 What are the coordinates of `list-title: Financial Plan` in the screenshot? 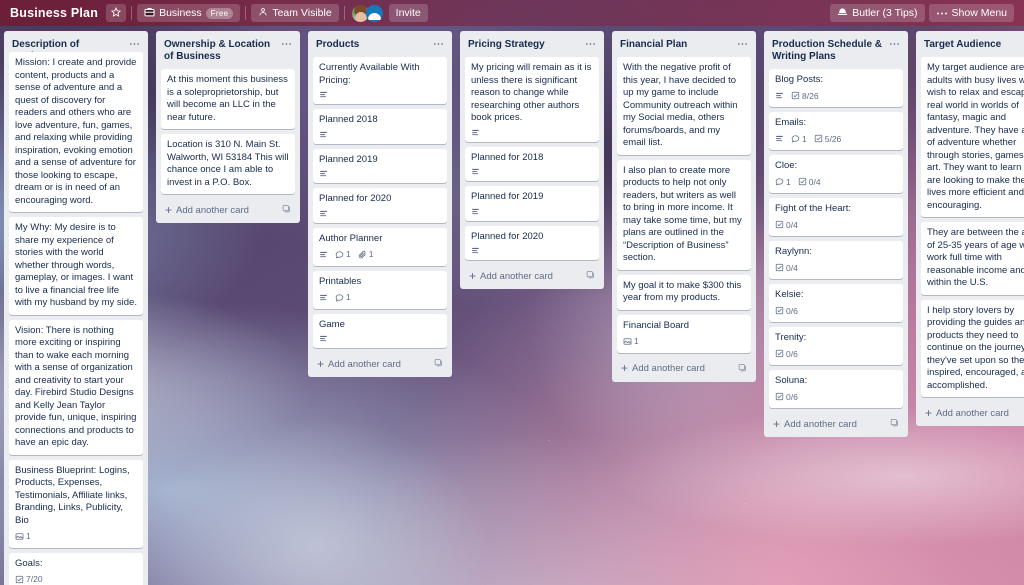 It's located at (676, 45).